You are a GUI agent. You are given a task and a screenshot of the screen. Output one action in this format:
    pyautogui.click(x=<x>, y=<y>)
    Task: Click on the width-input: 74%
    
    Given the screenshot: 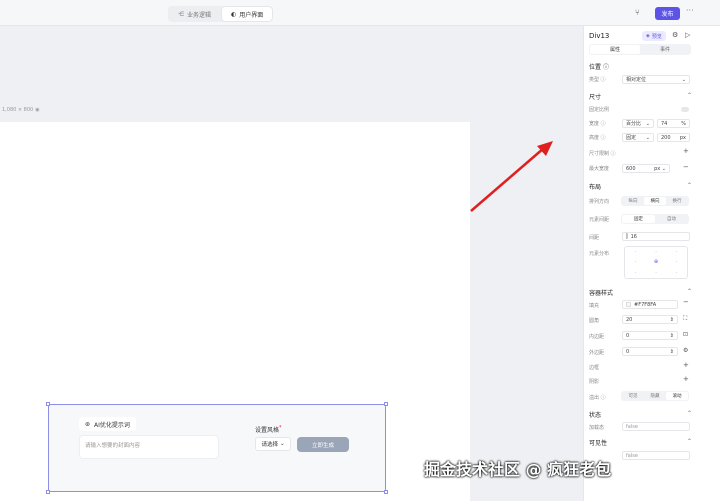 What is the action you would take?
    pyautogui.click(x=673, y=123)
    